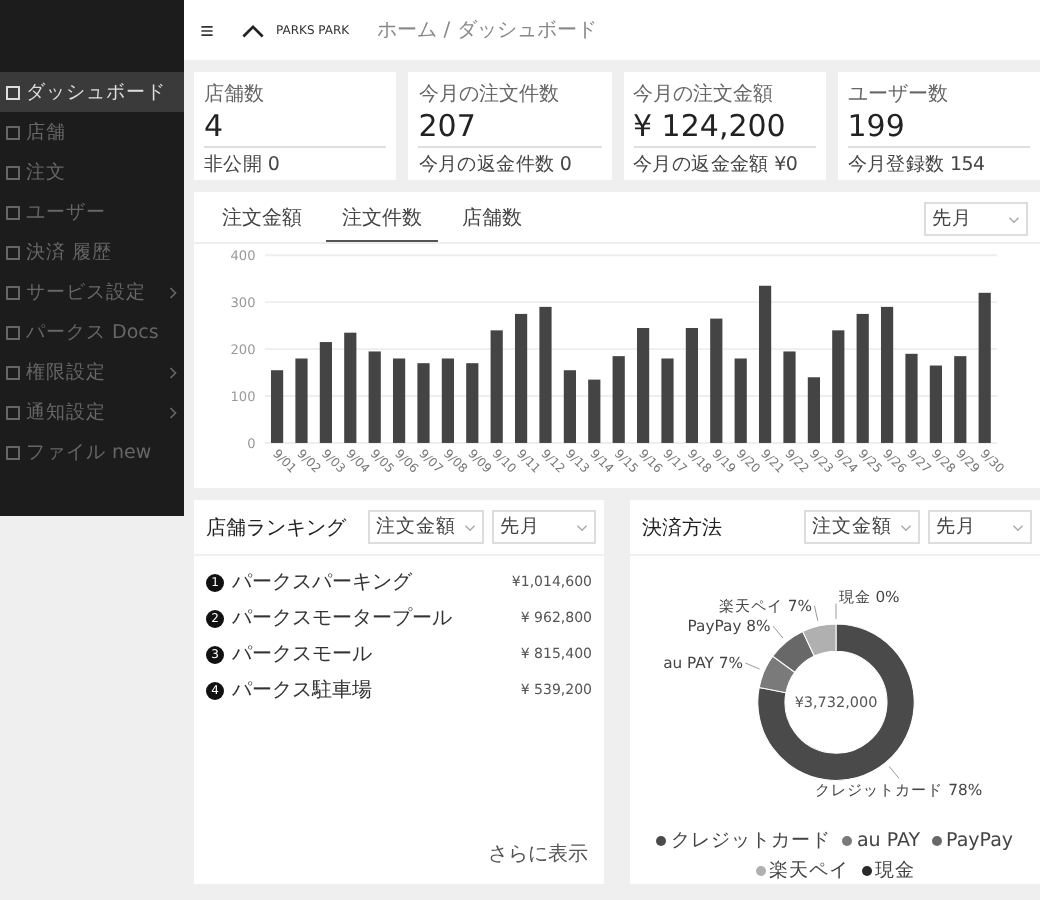  What do you see at coordinates (322, 583) in the screenshot?
I see `store-name: パークスパーキング` at bounding box center [322, 583].